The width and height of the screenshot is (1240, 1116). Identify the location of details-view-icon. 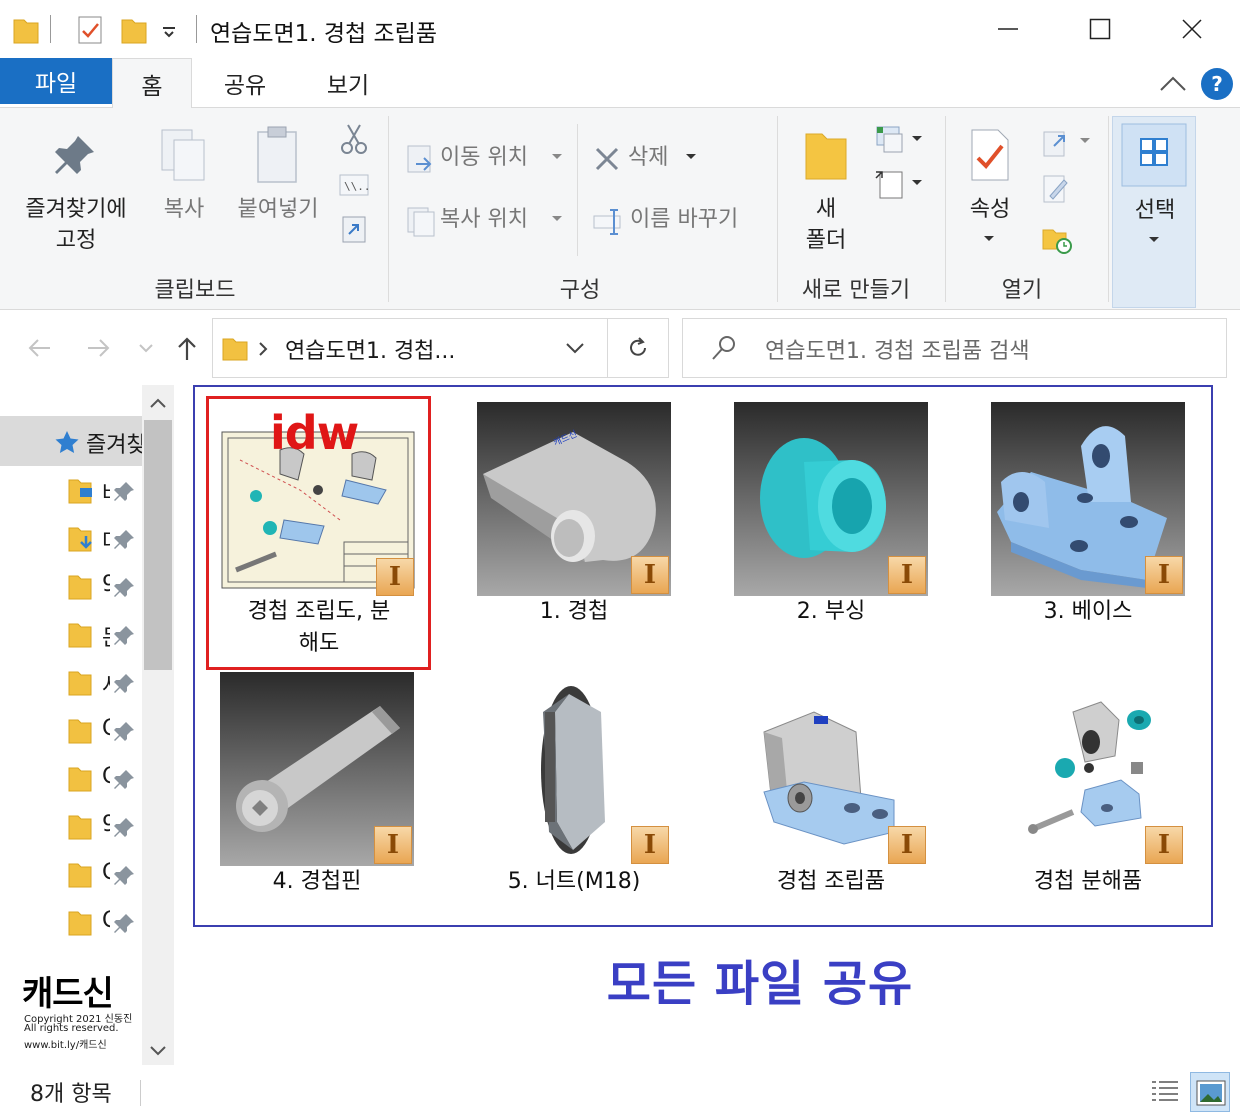
(1165, 1092).